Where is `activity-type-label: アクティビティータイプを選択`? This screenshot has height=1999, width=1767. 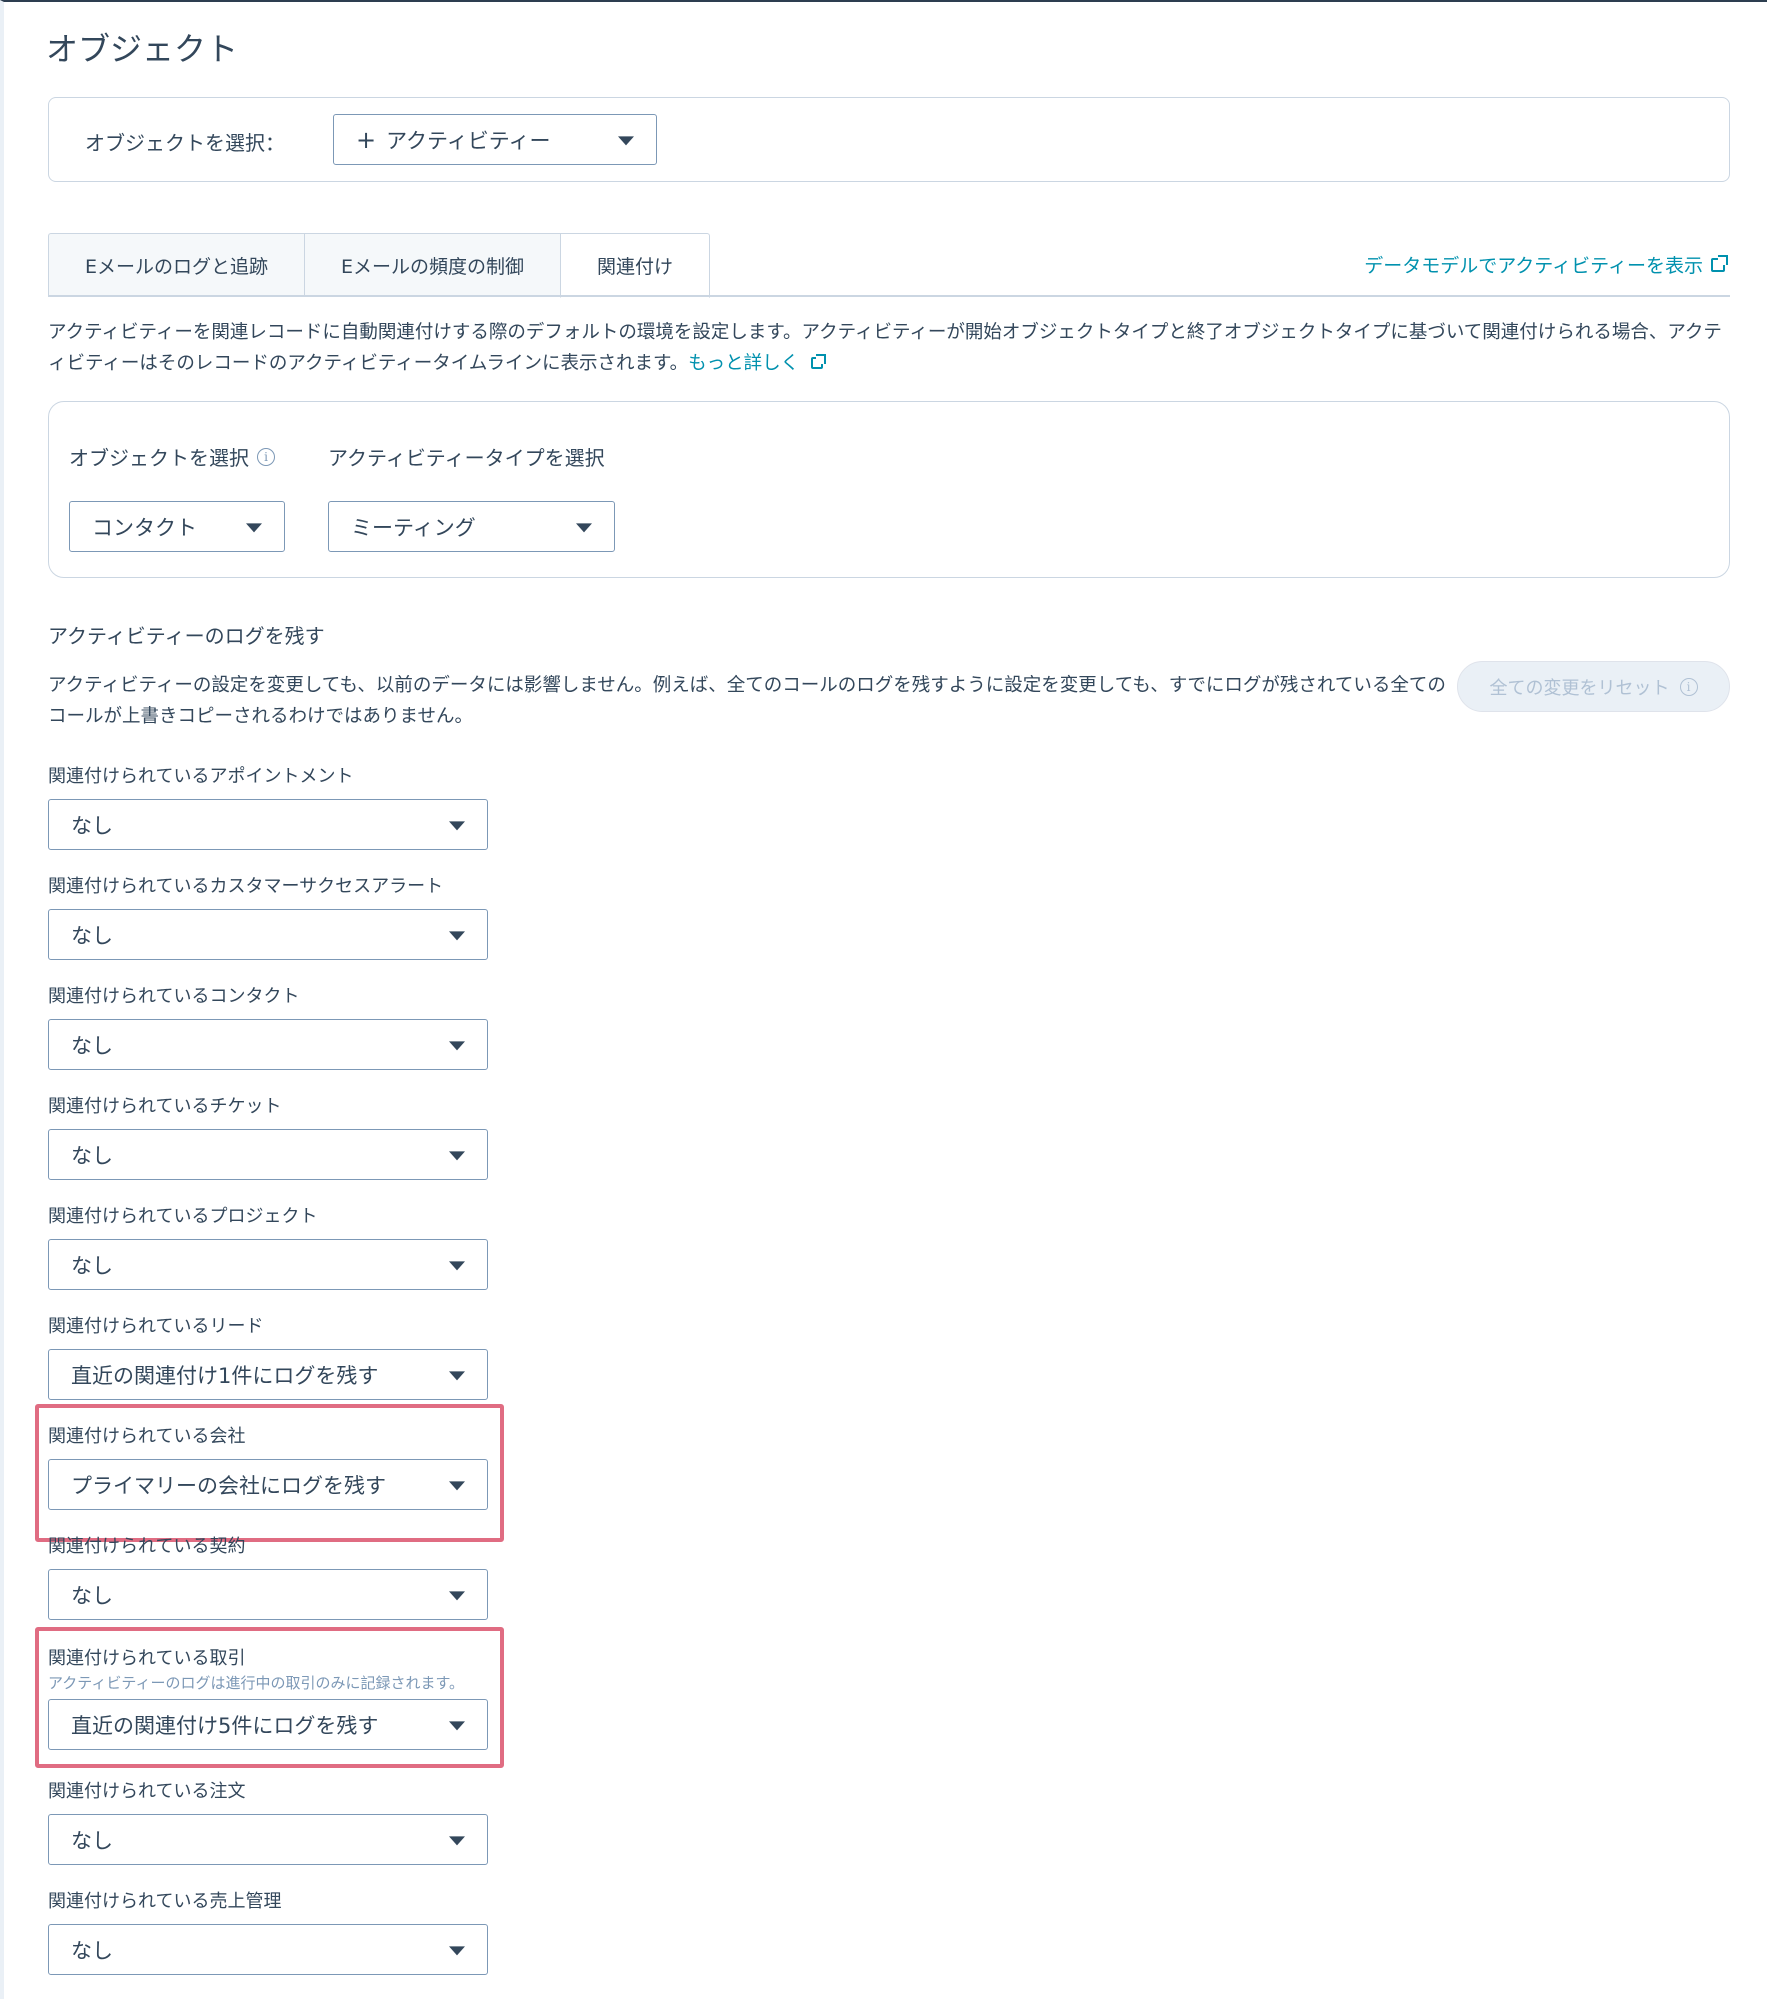 activity-type-label: アクティビティータイプを選択 is located at coordinates (466, 458).